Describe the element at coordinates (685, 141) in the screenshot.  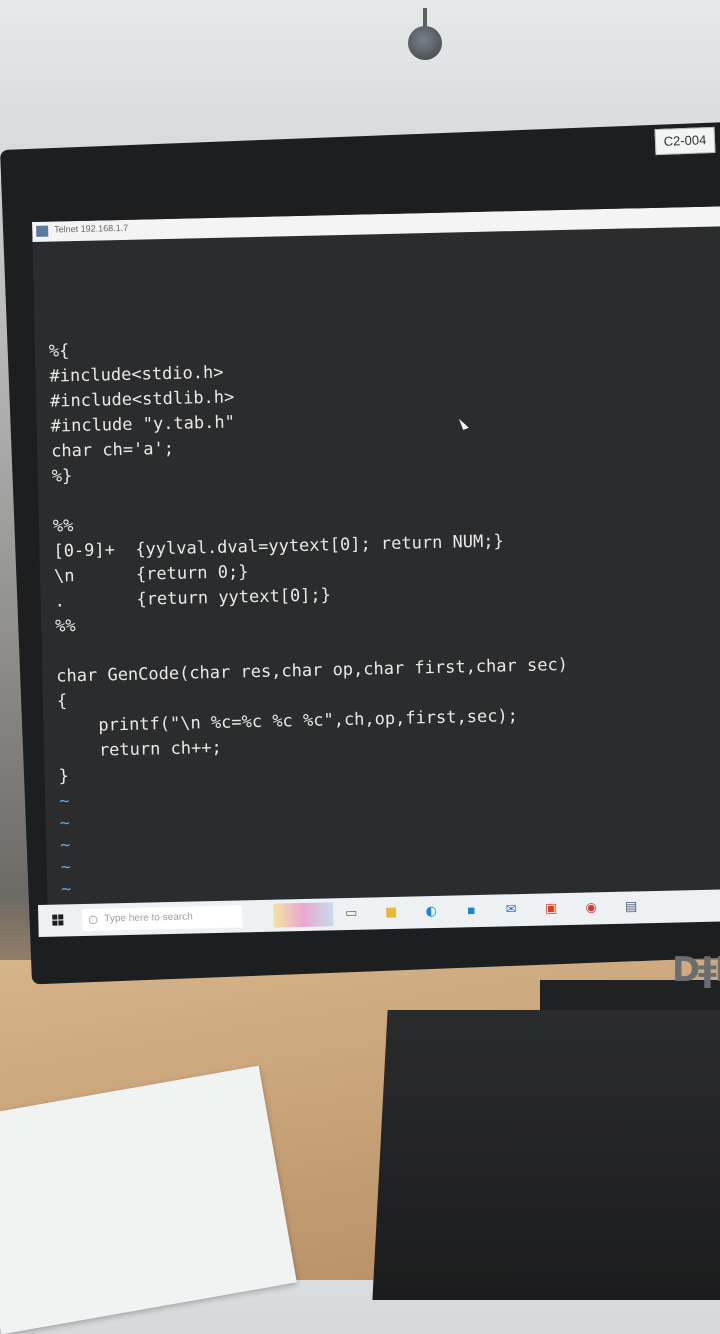
I see `monitor-tag: C2-004` at that location.